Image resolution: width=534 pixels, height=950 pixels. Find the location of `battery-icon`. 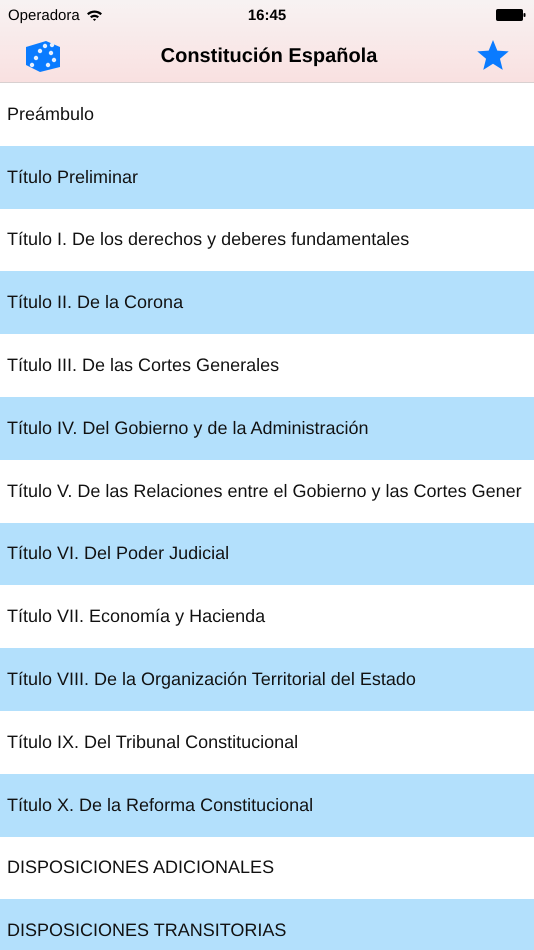

battery-icon is located at coordinates (511, 15).